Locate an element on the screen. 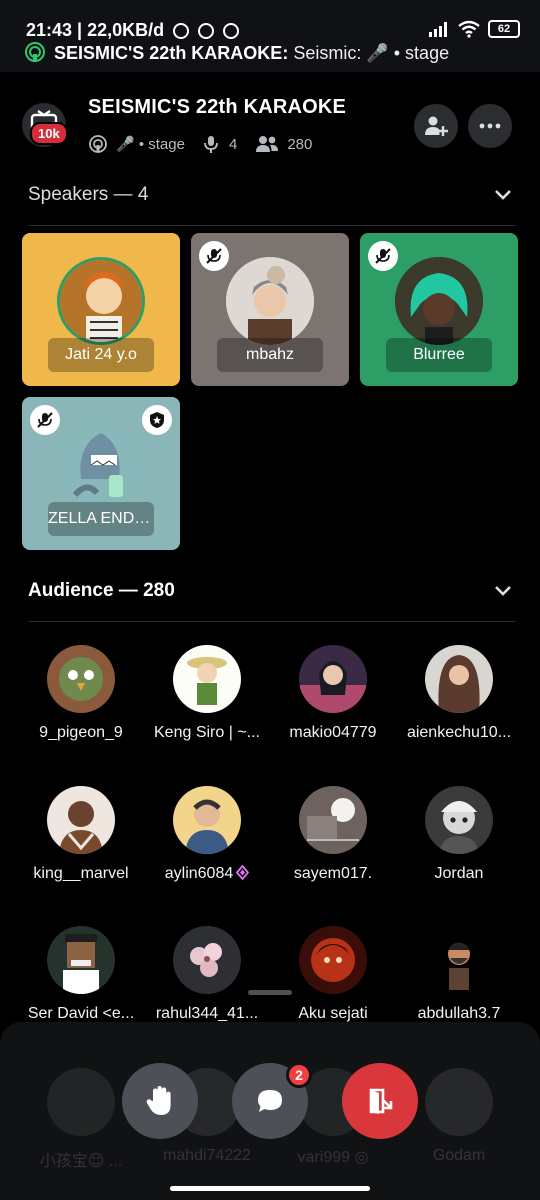 This screenshot has width=540, height=1200. member-name: sayem017. is located at coordinates (333, 873).